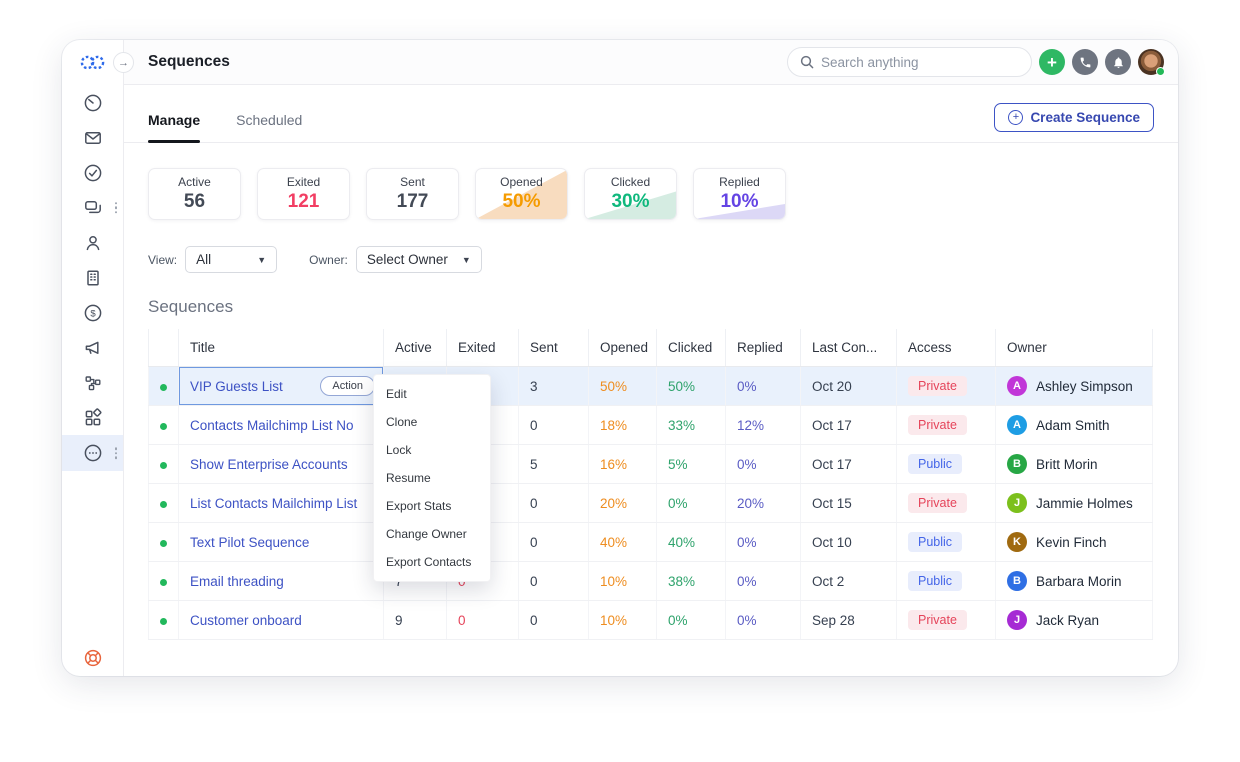  I want to click on user-avatar, so click(1151, 62).